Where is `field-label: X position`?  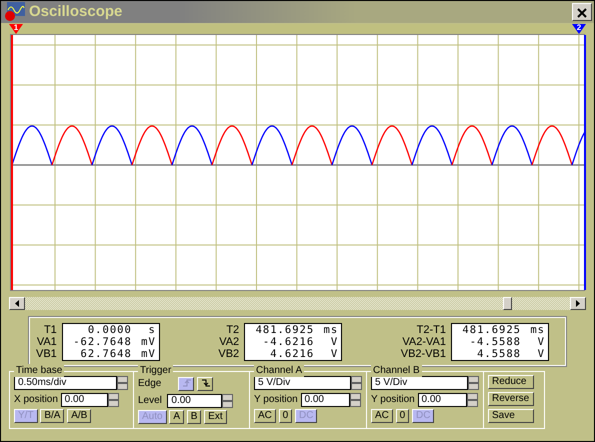 field-label: X position is located at coordinates (36, 400).